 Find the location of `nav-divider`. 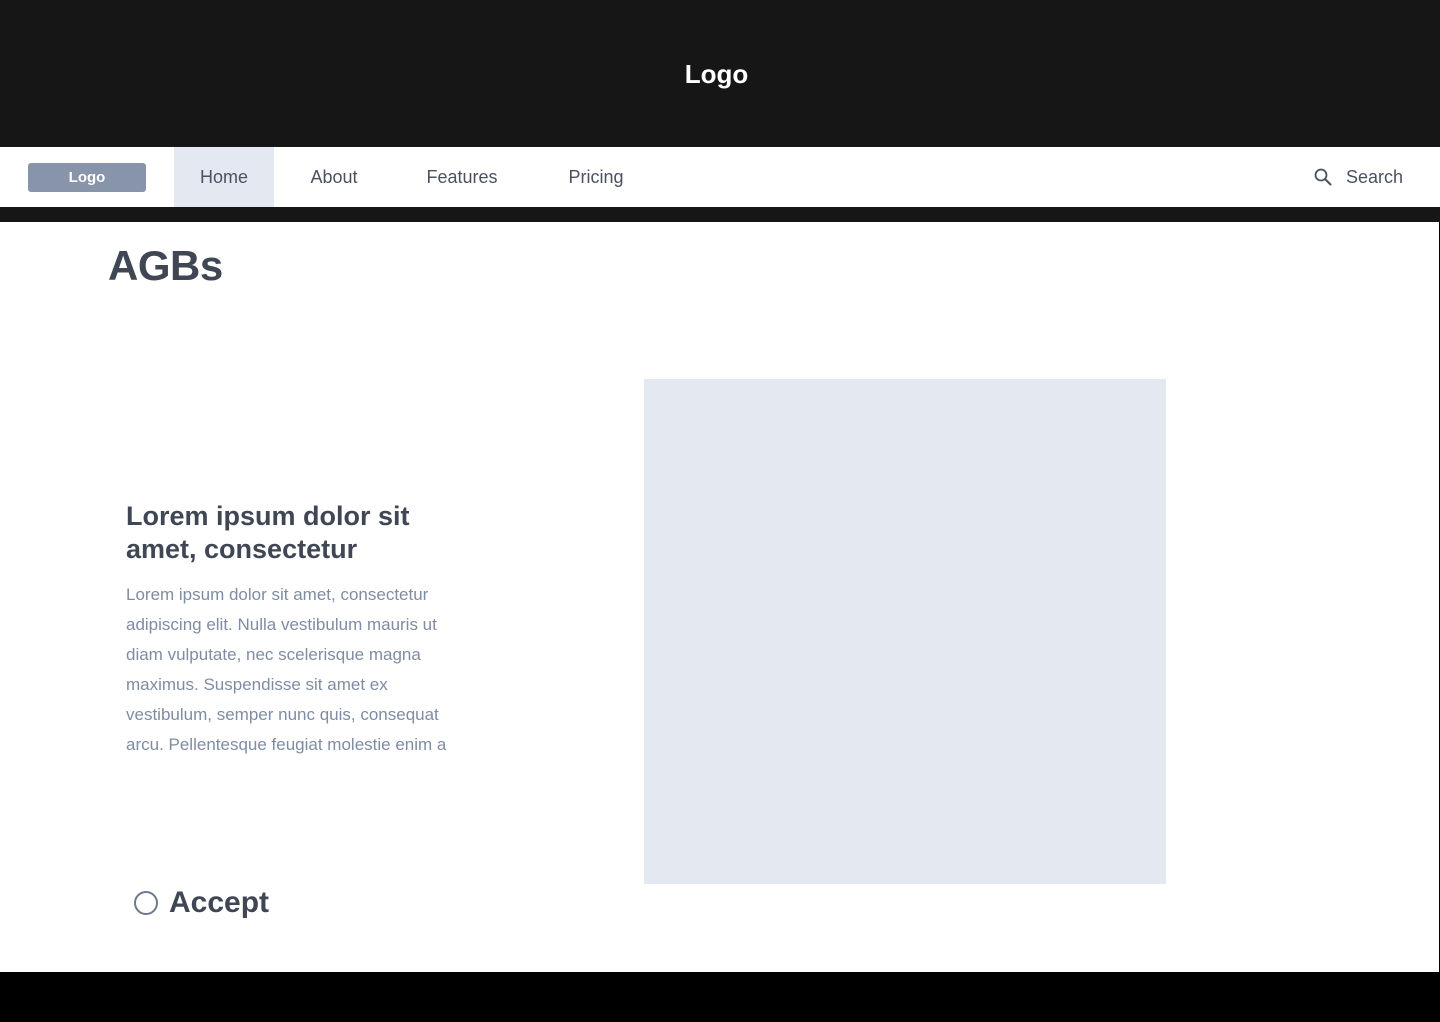

nav-divider is located at coordinates (720, 214).